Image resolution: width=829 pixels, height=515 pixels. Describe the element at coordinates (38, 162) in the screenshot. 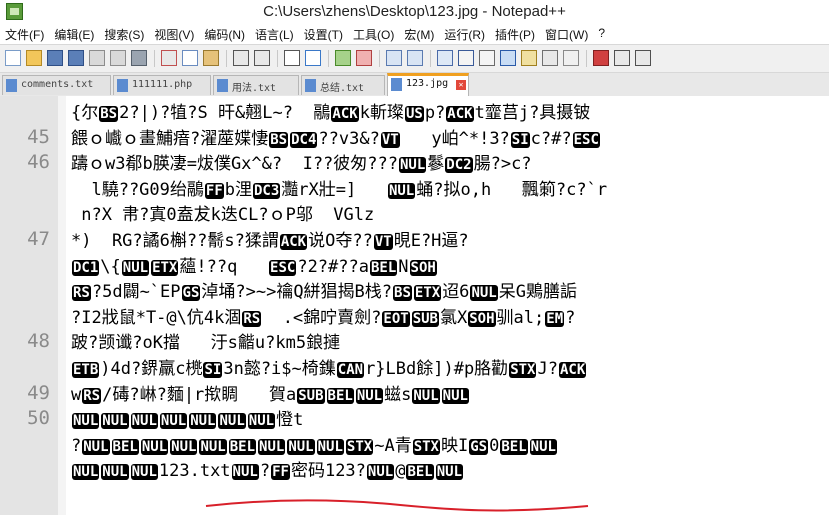

I see `line-number: 46` at that location.